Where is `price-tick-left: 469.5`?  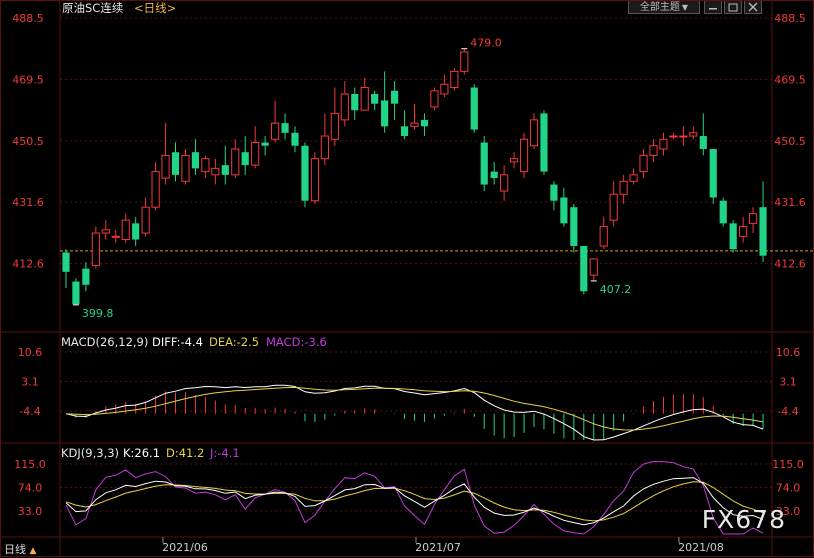 price-tick-left: 469.5 is located at coordinates (28, 79).